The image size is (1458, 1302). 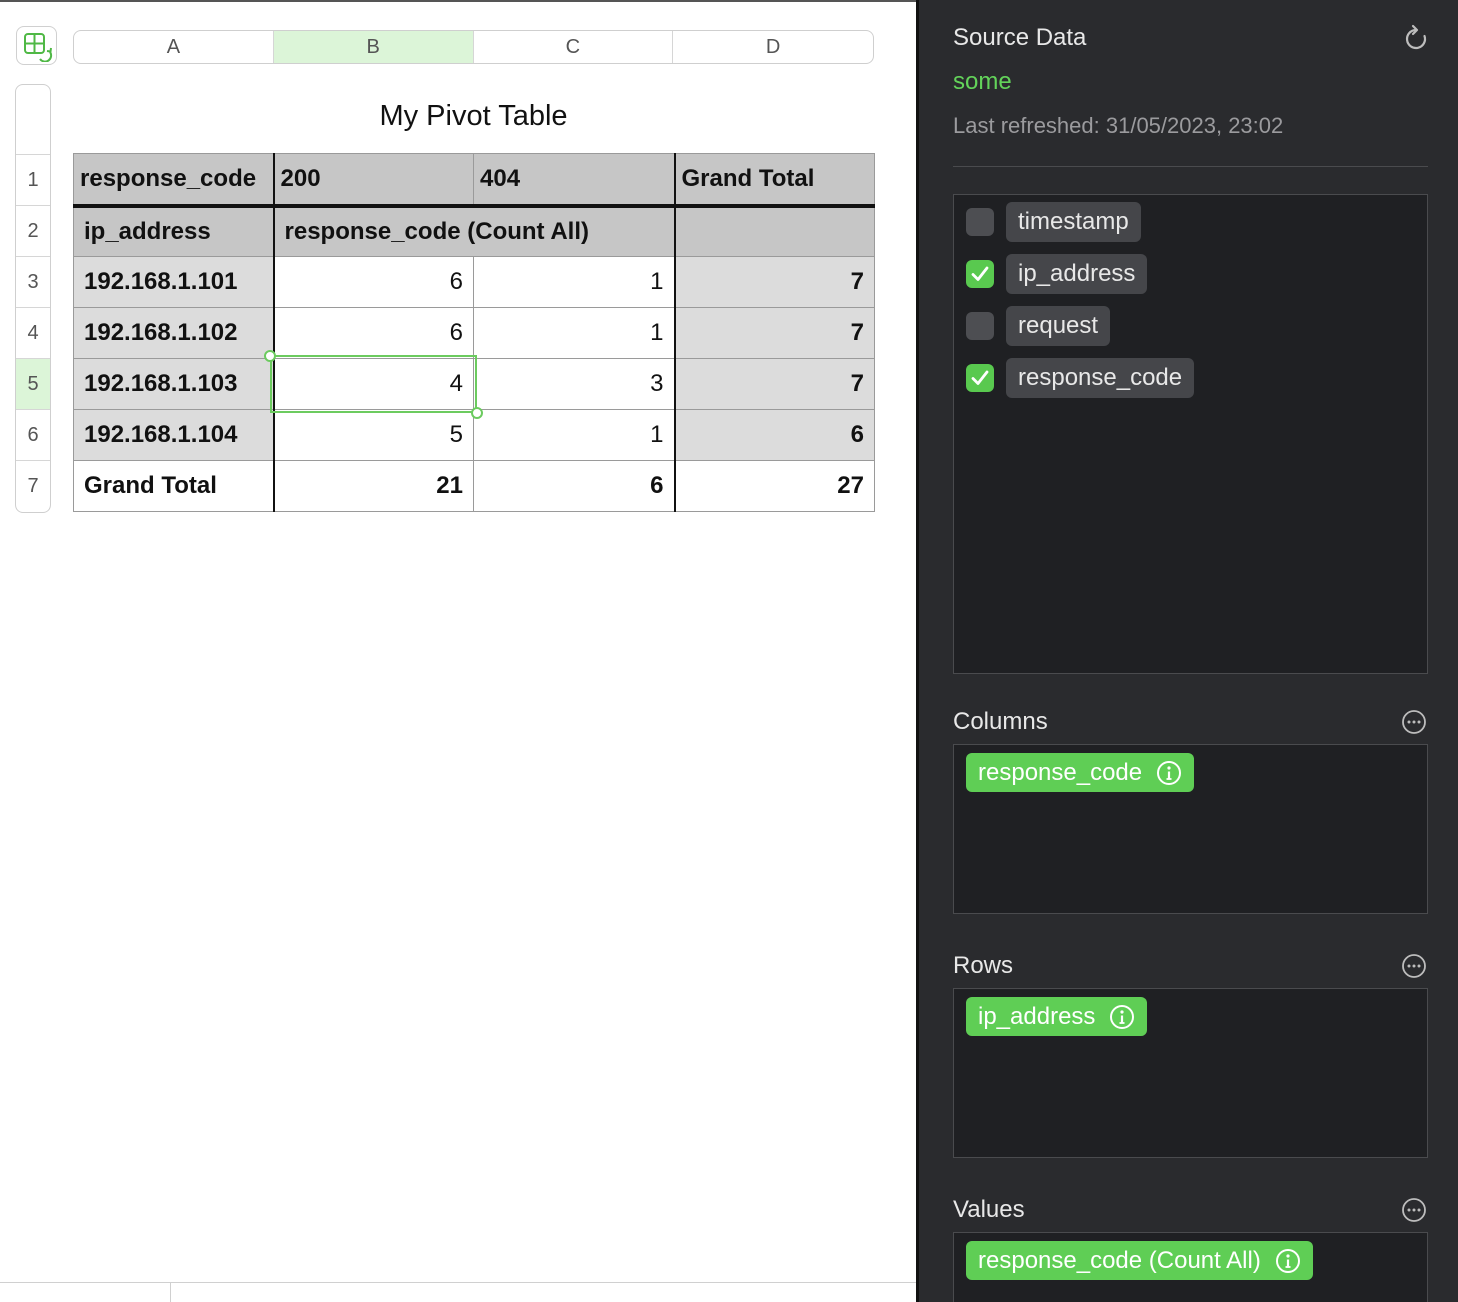 What do you see at coordinates (1118, 125) in the screenshot?
I see `last-refreshed-text: Last refreshed: 31/05/2023, 23:02` at bounding box center [1118, 125].